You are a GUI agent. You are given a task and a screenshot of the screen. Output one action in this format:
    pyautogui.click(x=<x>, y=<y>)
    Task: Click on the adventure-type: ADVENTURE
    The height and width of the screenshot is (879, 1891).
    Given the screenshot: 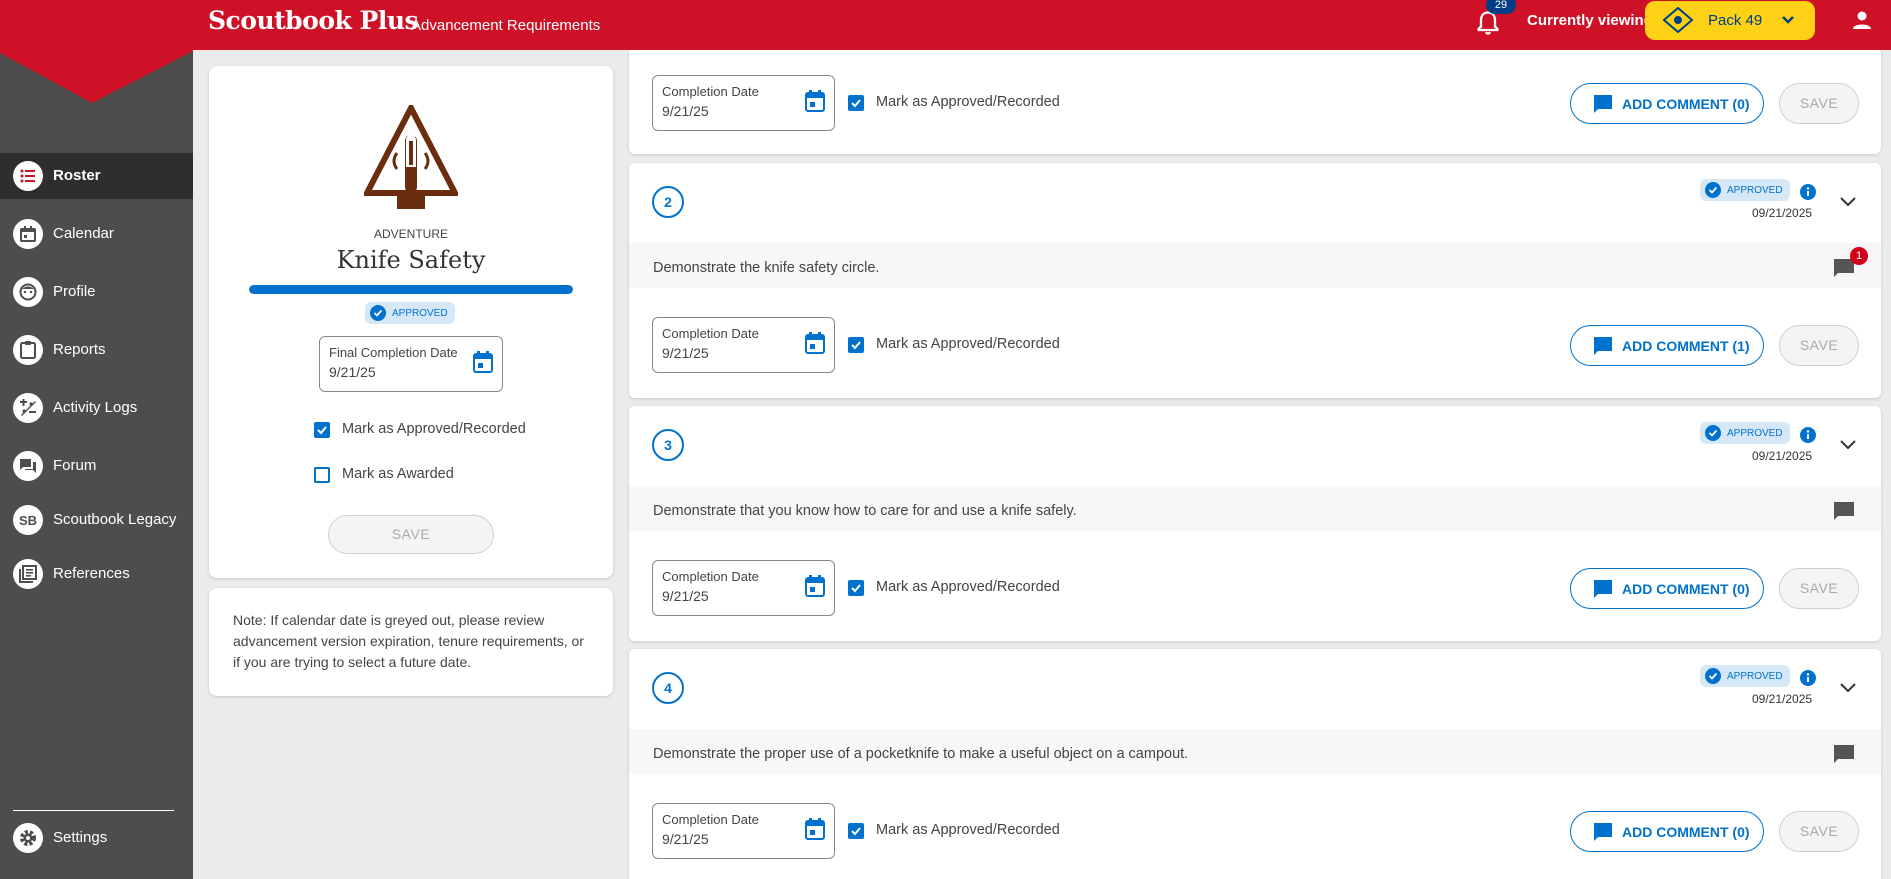 What is the action you would take?
    pyautogui.click(x=410, y=234)
    